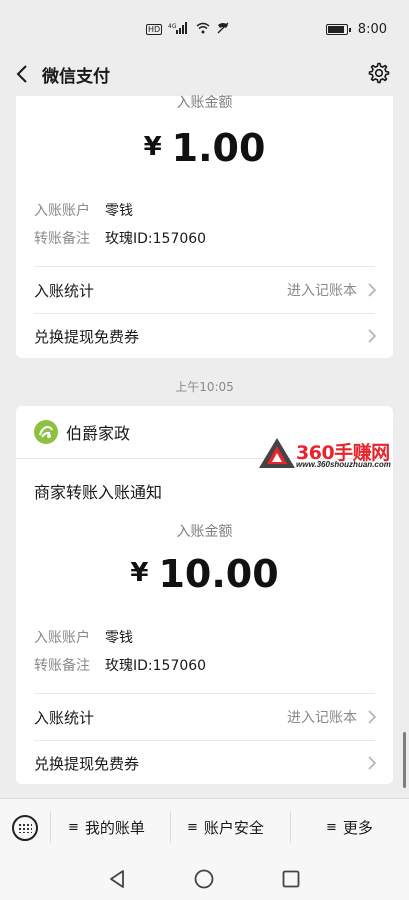  Describe the element at coordinates (98, 492) in the screenshot. I see `notification-title: 商家转账入账通知` at that location.